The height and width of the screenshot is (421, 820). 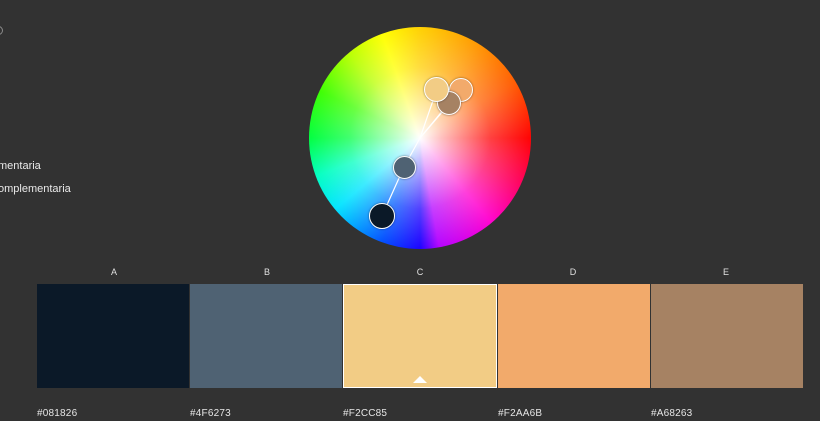 I want to click on swatch-letter-a: A, so click(x=113, y=272).